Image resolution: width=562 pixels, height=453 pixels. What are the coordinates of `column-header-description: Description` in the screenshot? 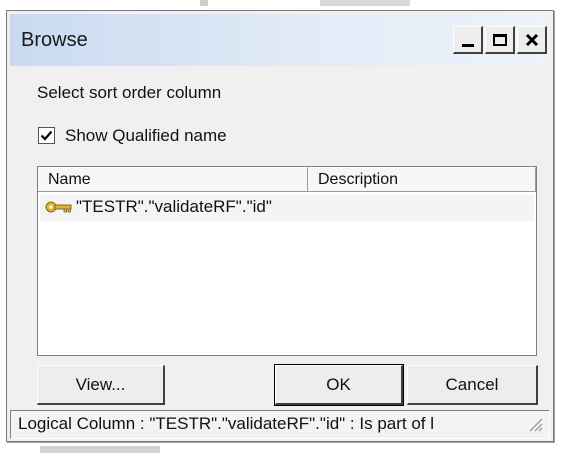 It's located at (422, 179).